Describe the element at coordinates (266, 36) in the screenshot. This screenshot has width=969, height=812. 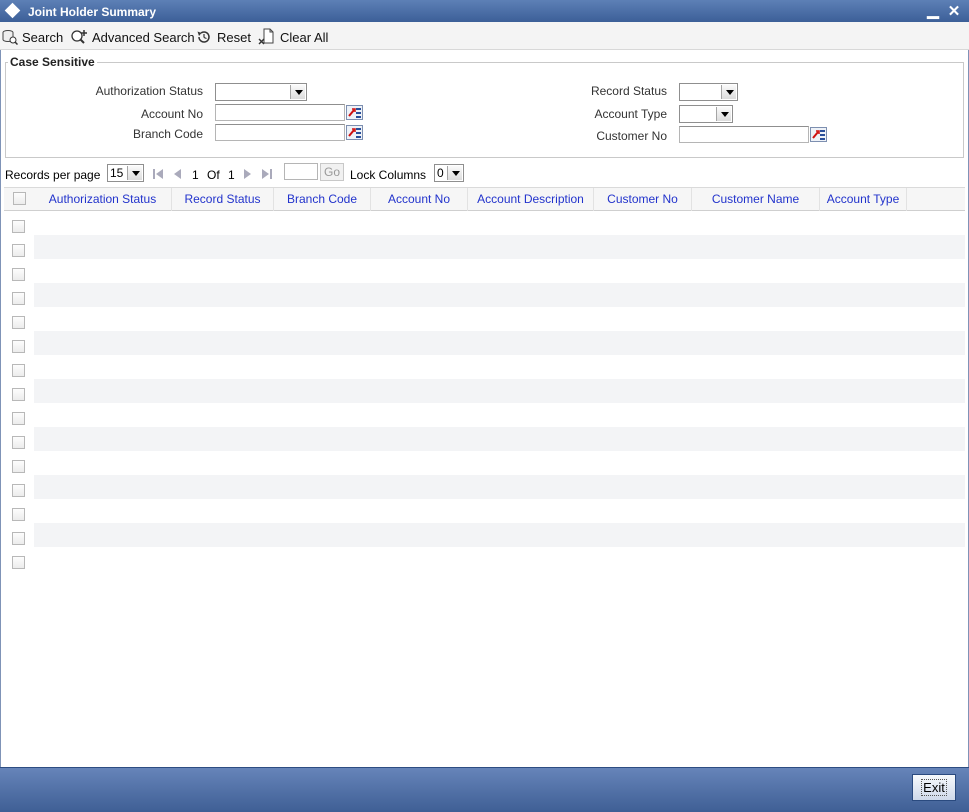
I see `clear-all-icon` at that location.